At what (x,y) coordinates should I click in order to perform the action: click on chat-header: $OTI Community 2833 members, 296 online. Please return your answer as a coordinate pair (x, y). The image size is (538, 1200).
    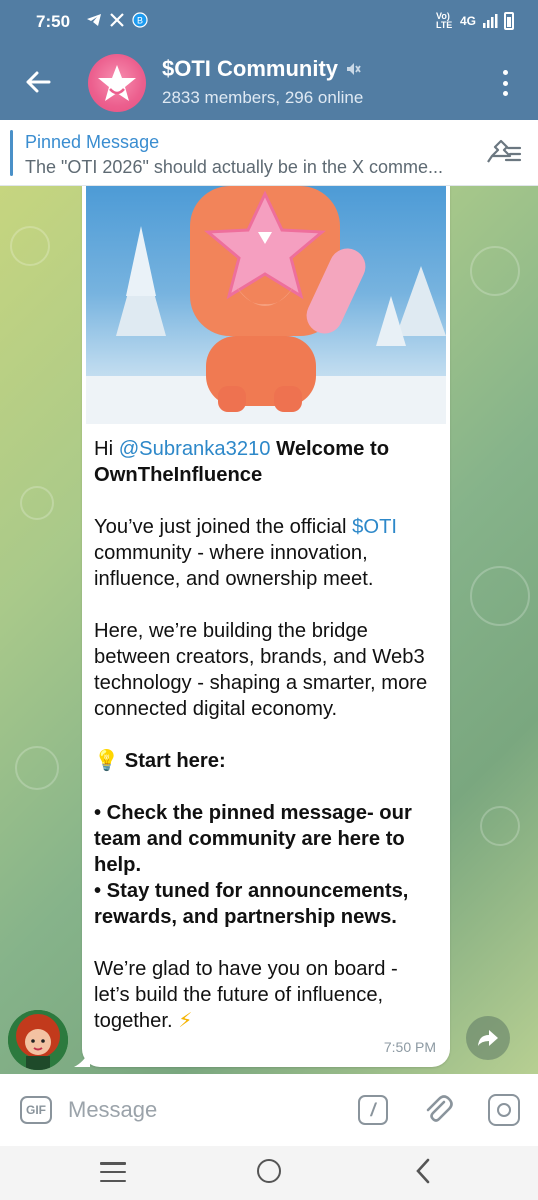
    Looking at the image, I should click on (269, 82).